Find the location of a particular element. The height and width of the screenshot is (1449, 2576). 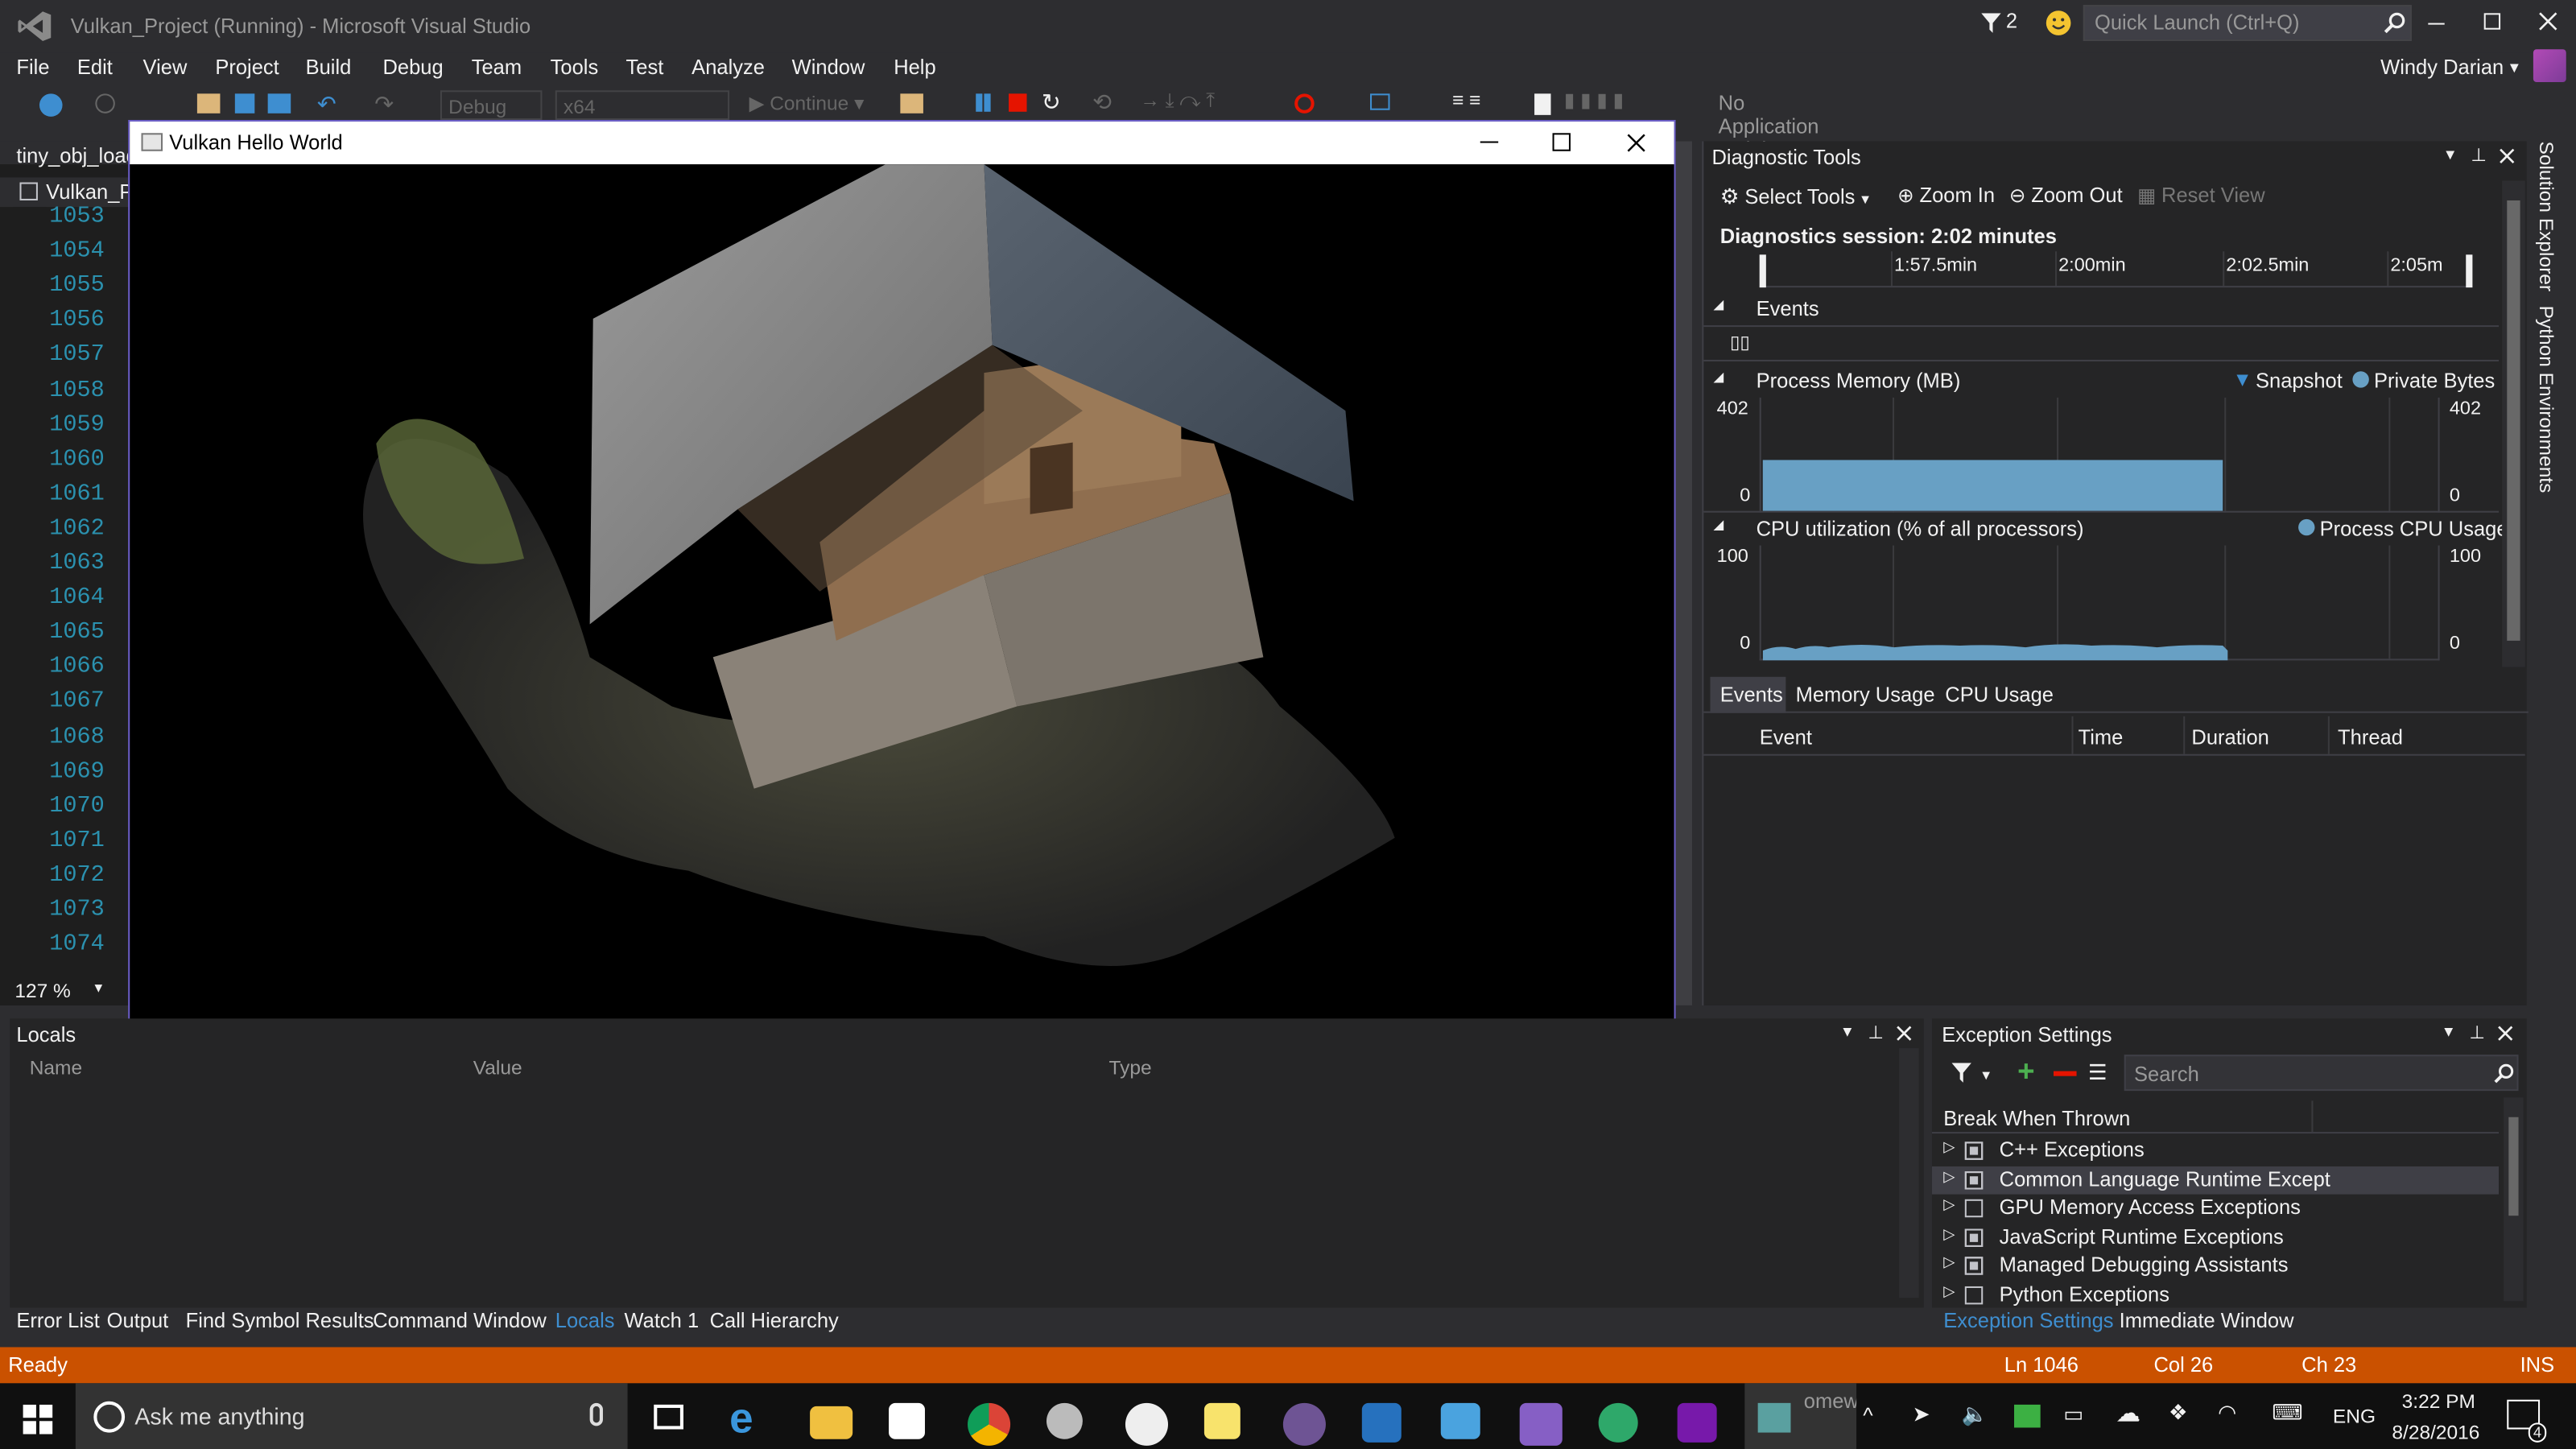

vivaldi-icon is located at coordinates (1147, 1424).